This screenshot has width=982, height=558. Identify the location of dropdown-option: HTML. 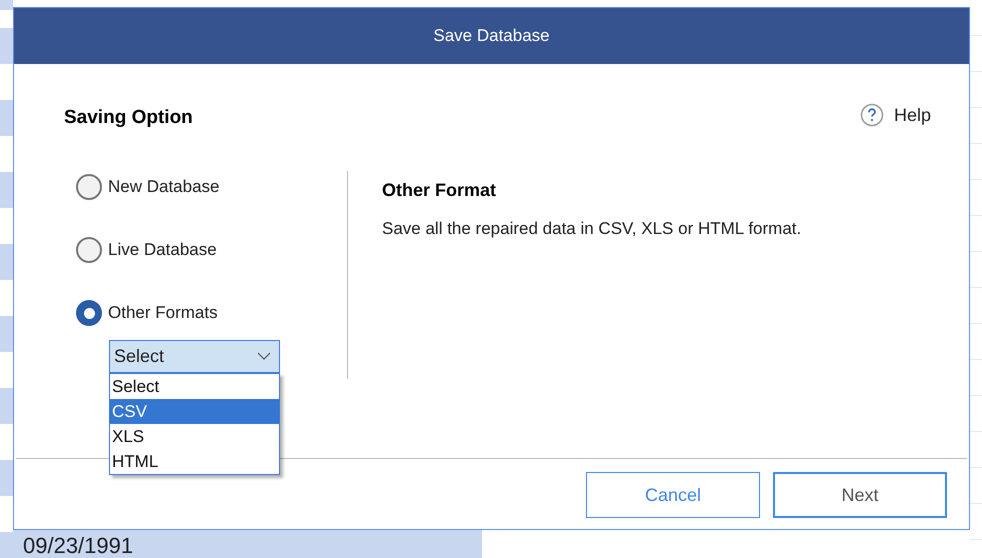
(194, 461).